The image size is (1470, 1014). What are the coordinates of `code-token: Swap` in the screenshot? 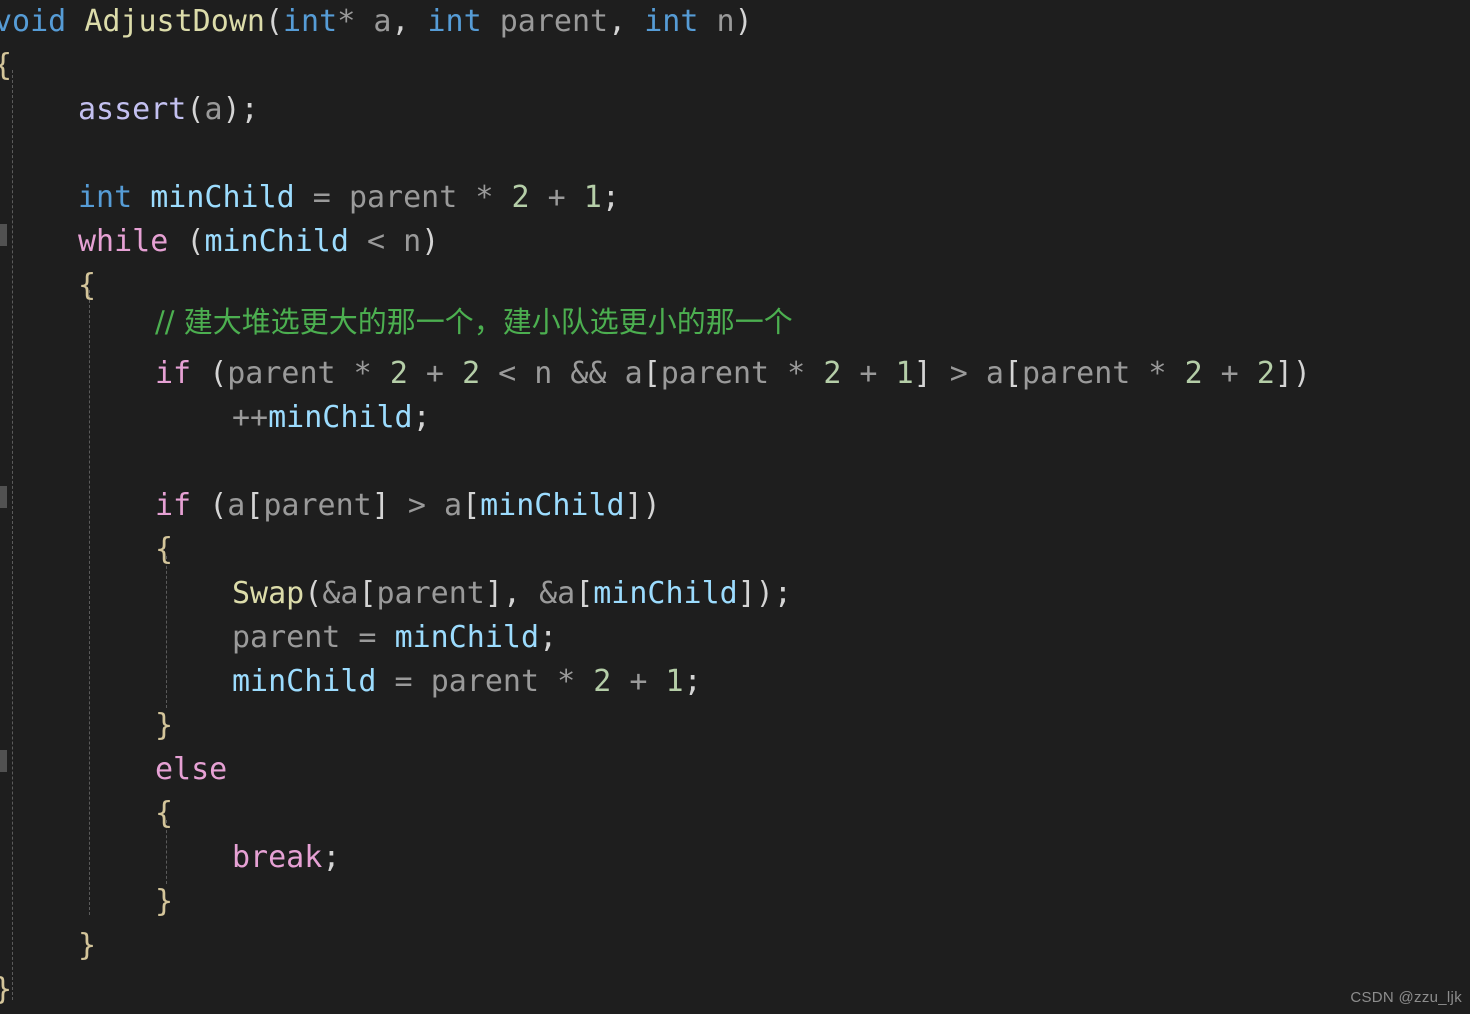 It's located at (268, 593).